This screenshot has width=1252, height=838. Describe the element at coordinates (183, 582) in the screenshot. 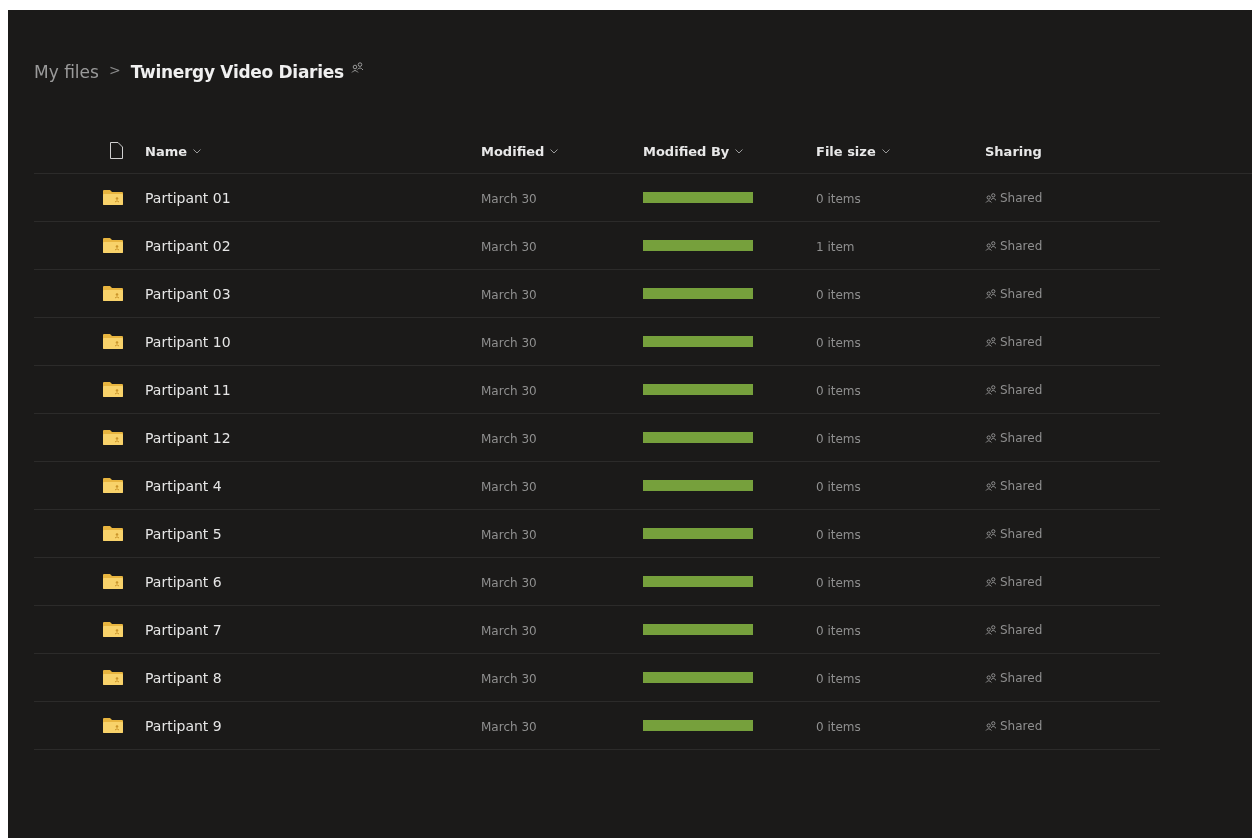

I see `folder-name: Partipant 6` at that location.